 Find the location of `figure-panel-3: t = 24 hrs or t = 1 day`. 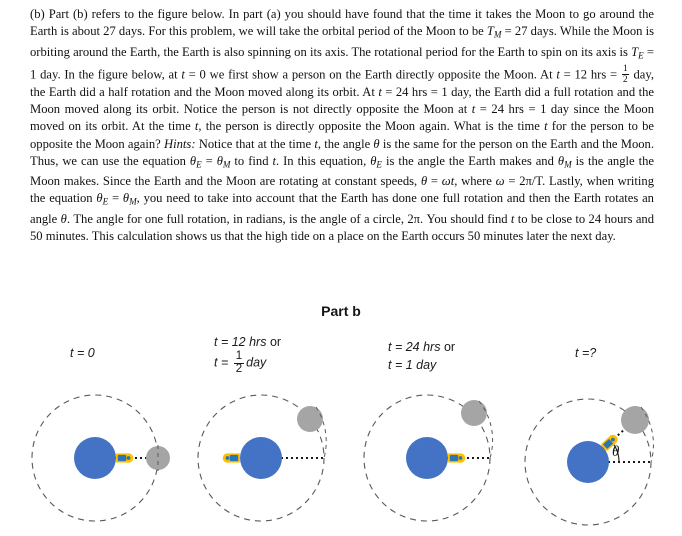

figure-panel-3: t = 24 hrs or t = 1 day is located at coordinates (433, 433).